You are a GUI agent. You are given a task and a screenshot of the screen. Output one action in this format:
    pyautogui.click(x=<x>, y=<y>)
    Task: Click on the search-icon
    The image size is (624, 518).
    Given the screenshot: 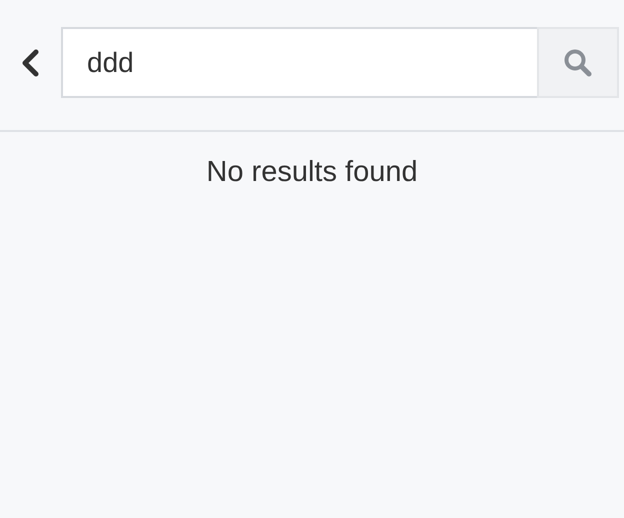 What is the action you would take?
    pyautogui.click(x=578, y=63)
    